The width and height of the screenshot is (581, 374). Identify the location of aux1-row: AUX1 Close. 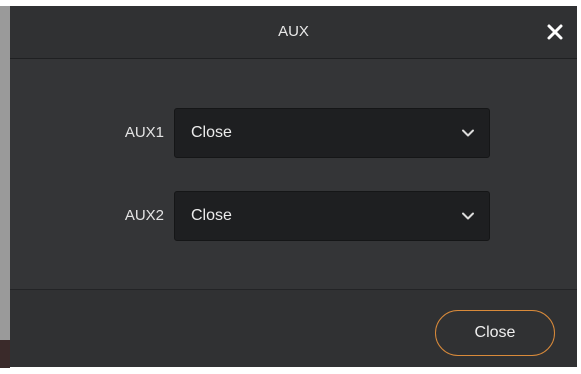
(293, 133).